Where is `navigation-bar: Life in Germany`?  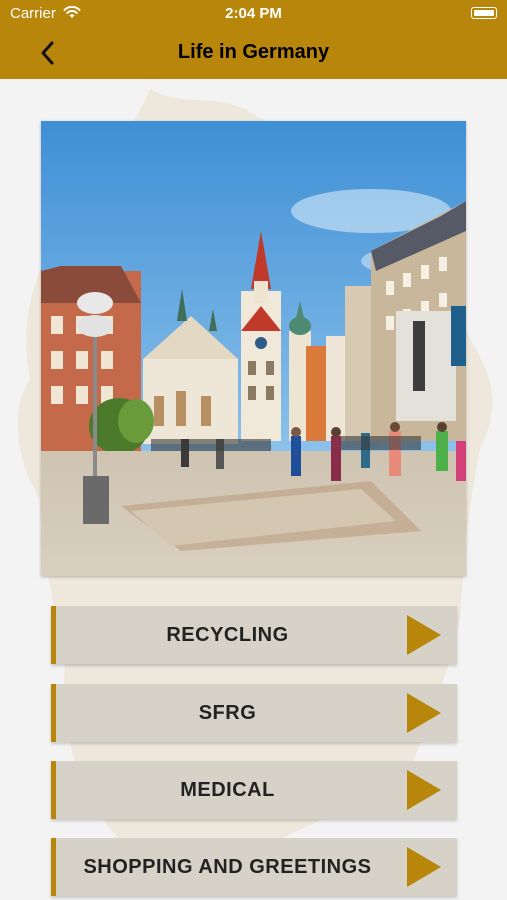
navigation-bar: Life in Germany is located at coordinates (253, 53).